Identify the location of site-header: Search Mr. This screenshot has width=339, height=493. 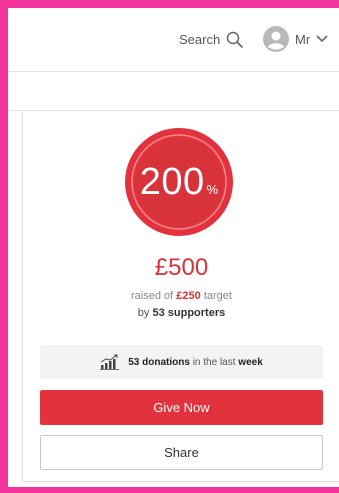
(173, 40).